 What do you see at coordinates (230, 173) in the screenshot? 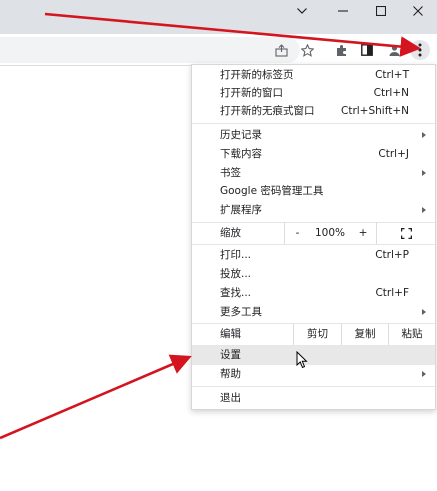
I see `menu-item-label: 书签` at bounding box center [230, 173].